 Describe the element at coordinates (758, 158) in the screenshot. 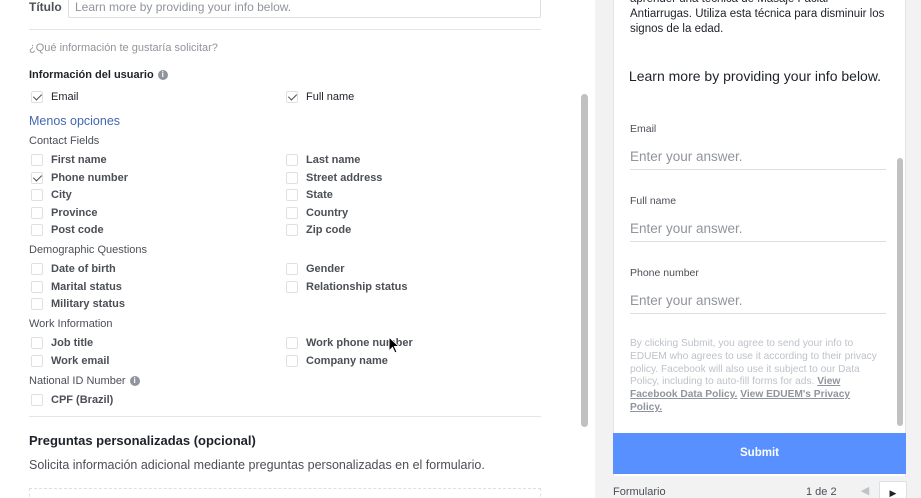

I see `preview-input-email: Enter your answer.` at that location.